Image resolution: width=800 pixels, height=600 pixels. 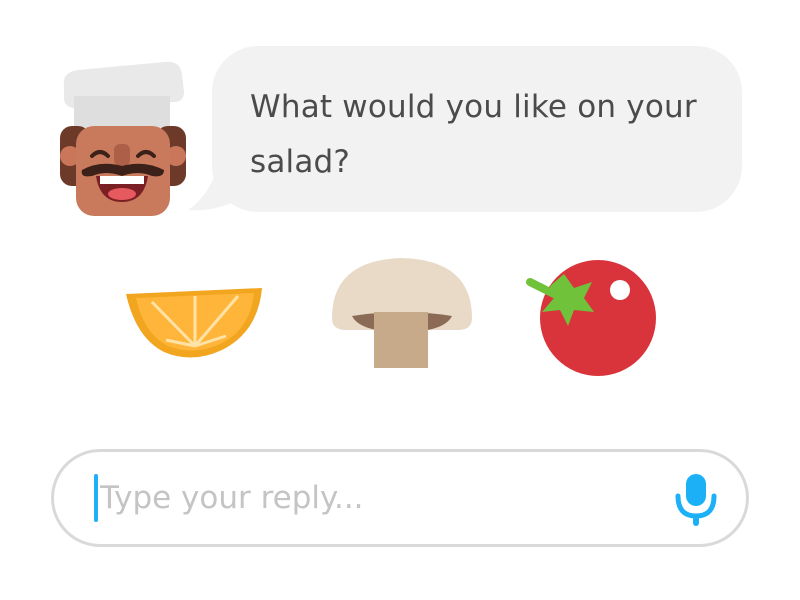 What do you see at coordinates (122, 137) in the screenshot?
I see `chef-avatar-icon` at bounding box center [122, 137].